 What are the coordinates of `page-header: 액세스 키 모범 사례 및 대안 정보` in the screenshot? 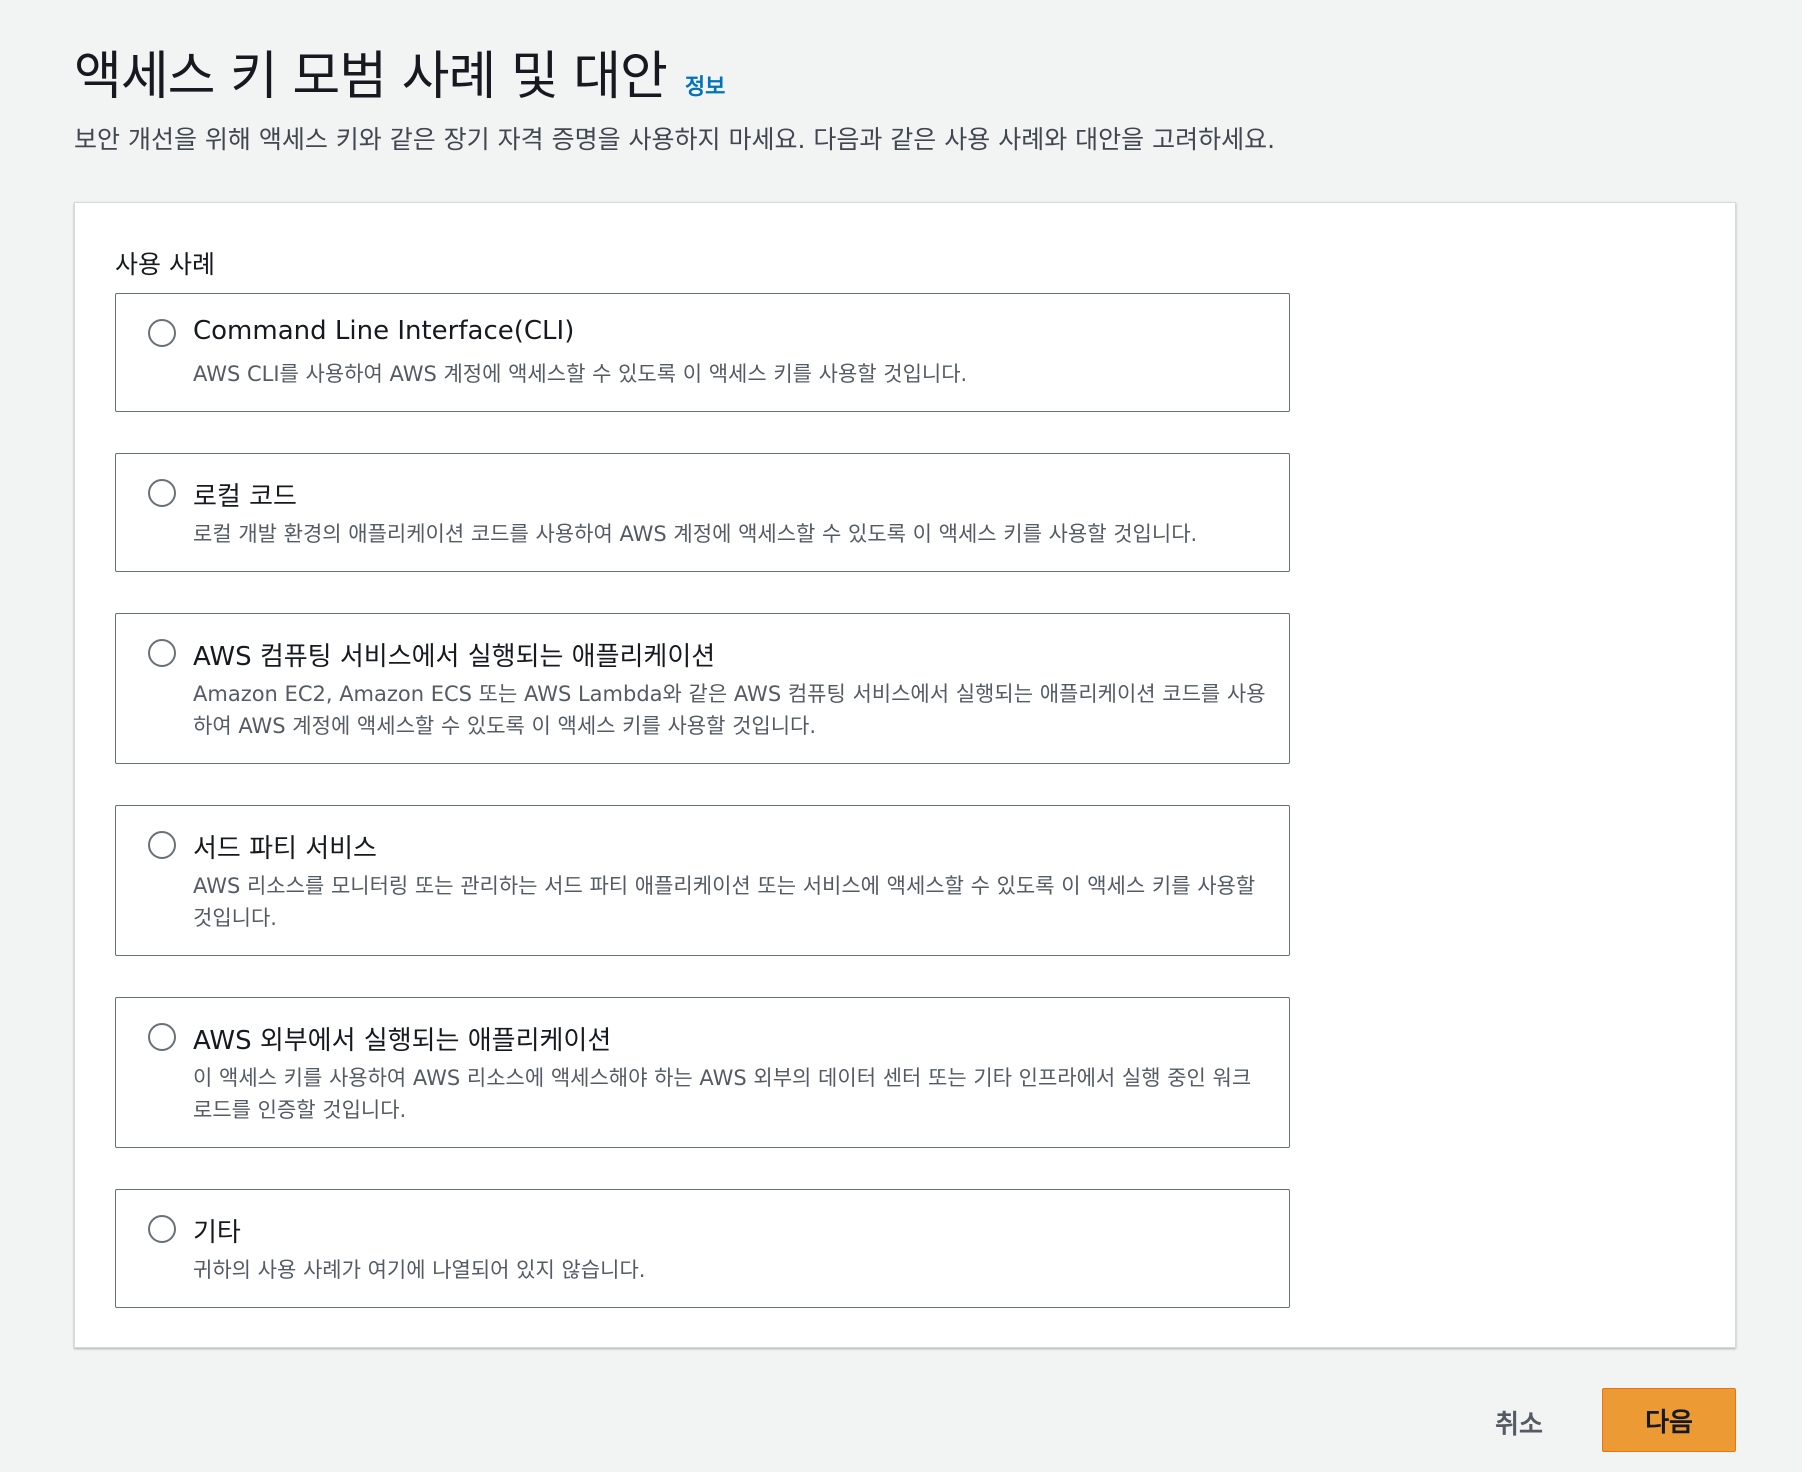 It's located at (399, 71).